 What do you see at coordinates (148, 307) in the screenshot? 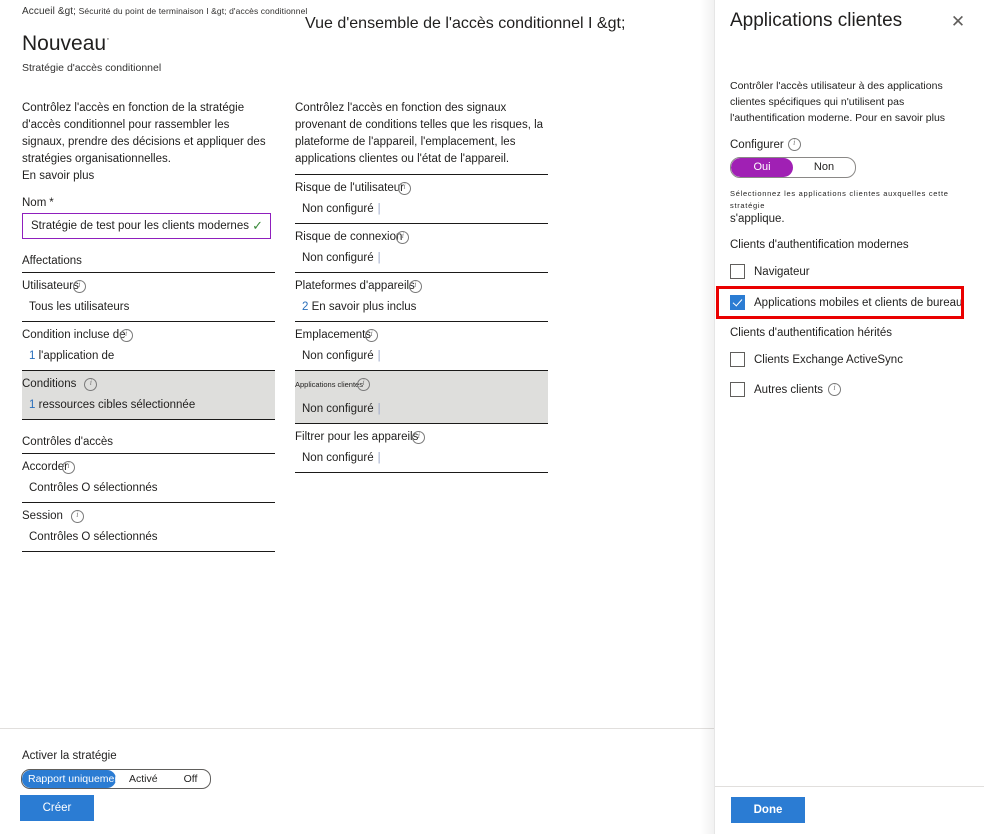
I see `row-value: Tous les utilisateurs` at bounding box center [148, 307].